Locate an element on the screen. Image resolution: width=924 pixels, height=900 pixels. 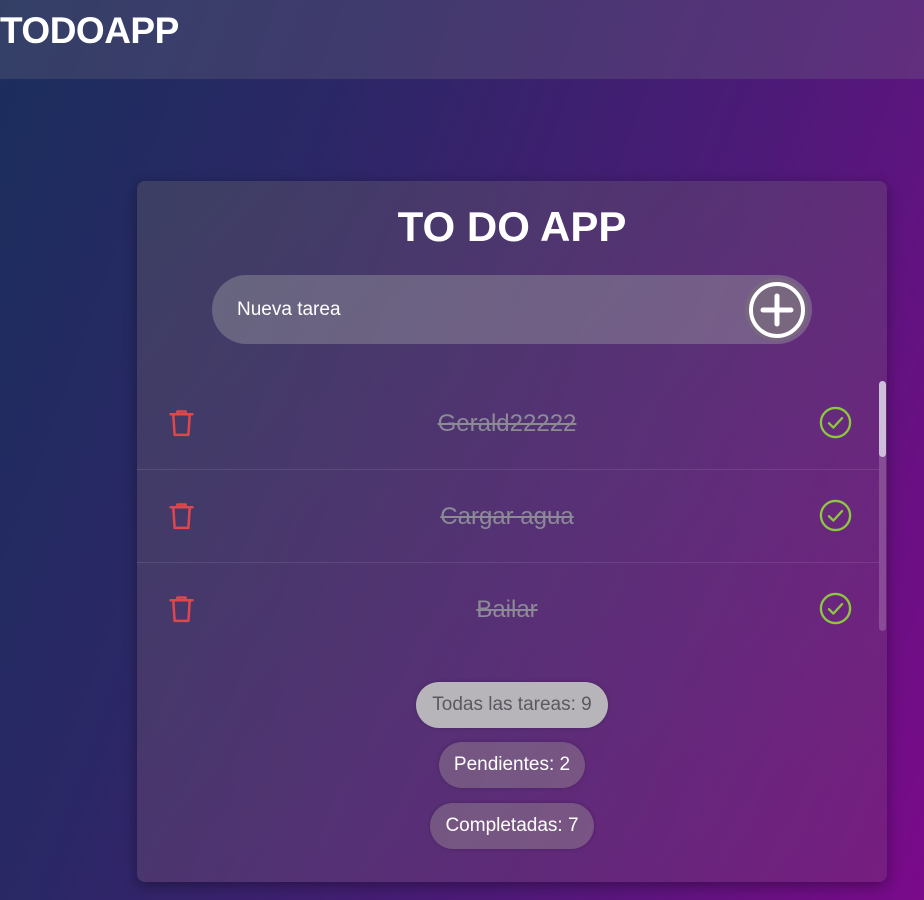
card-title: TO DO APP is located at coordinates (512, 226).